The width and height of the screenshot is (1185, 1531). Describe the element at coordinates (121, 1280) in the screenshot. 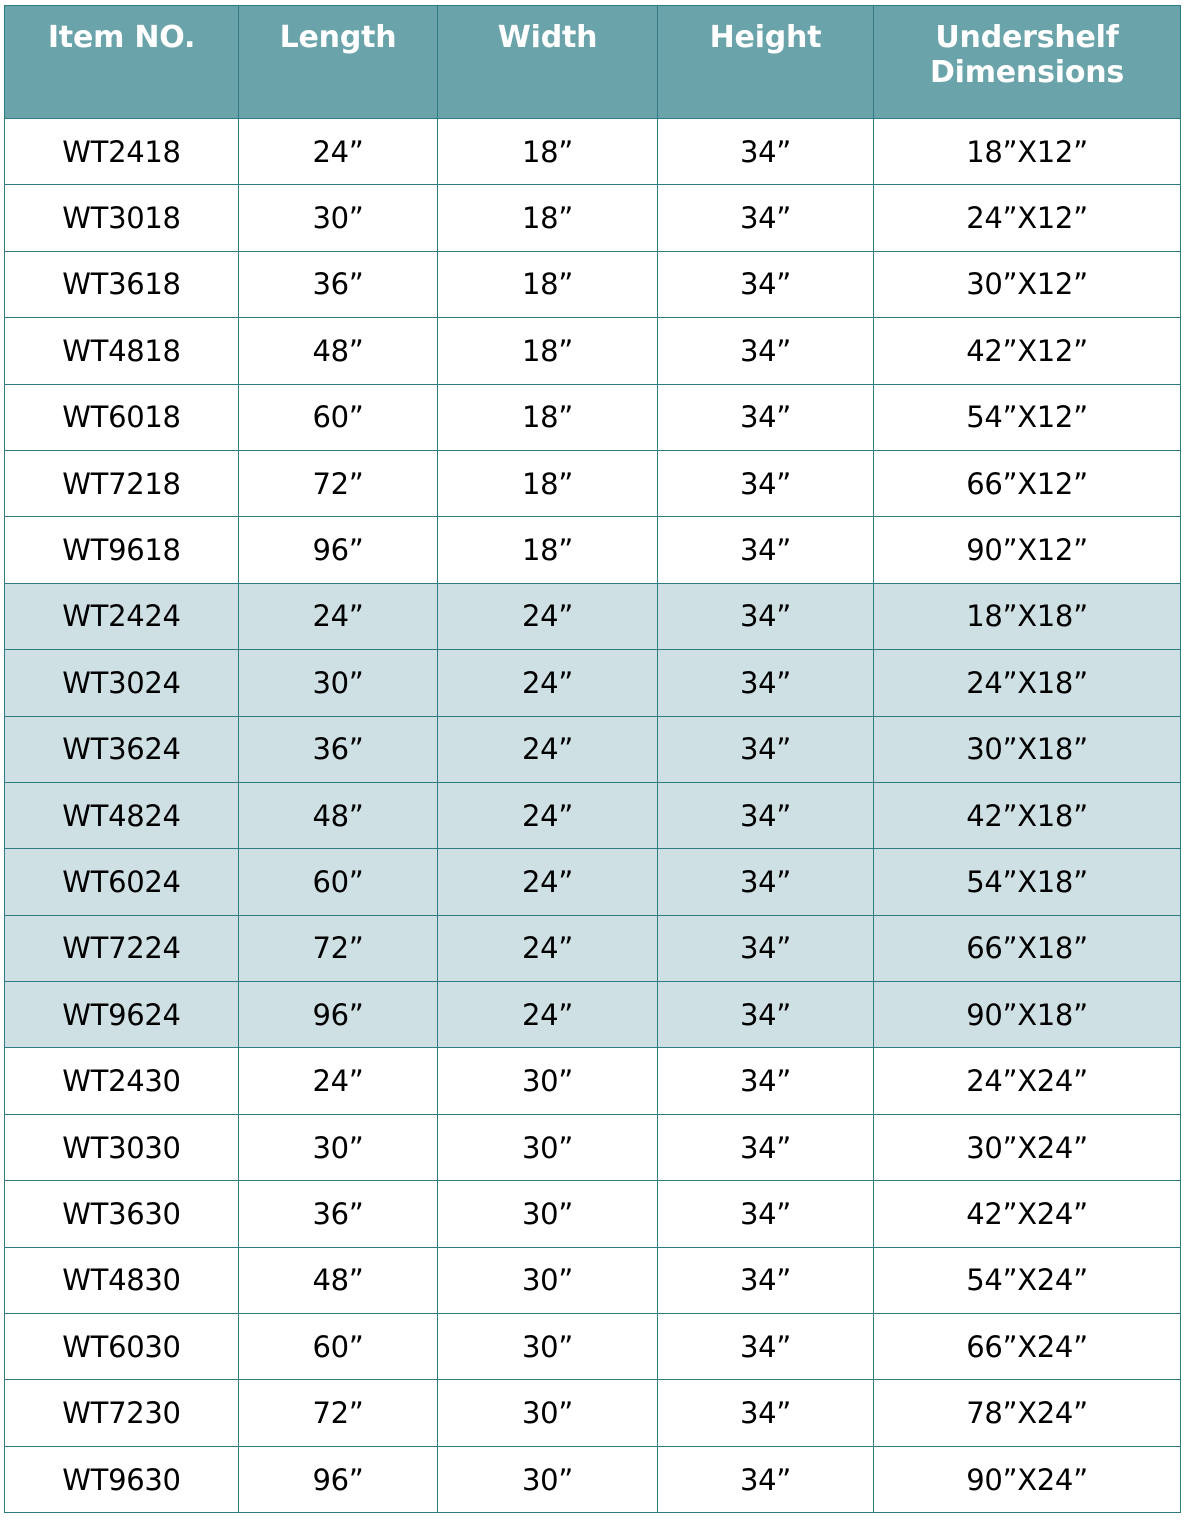

I see `cell-item-no: WT4830` at that location.